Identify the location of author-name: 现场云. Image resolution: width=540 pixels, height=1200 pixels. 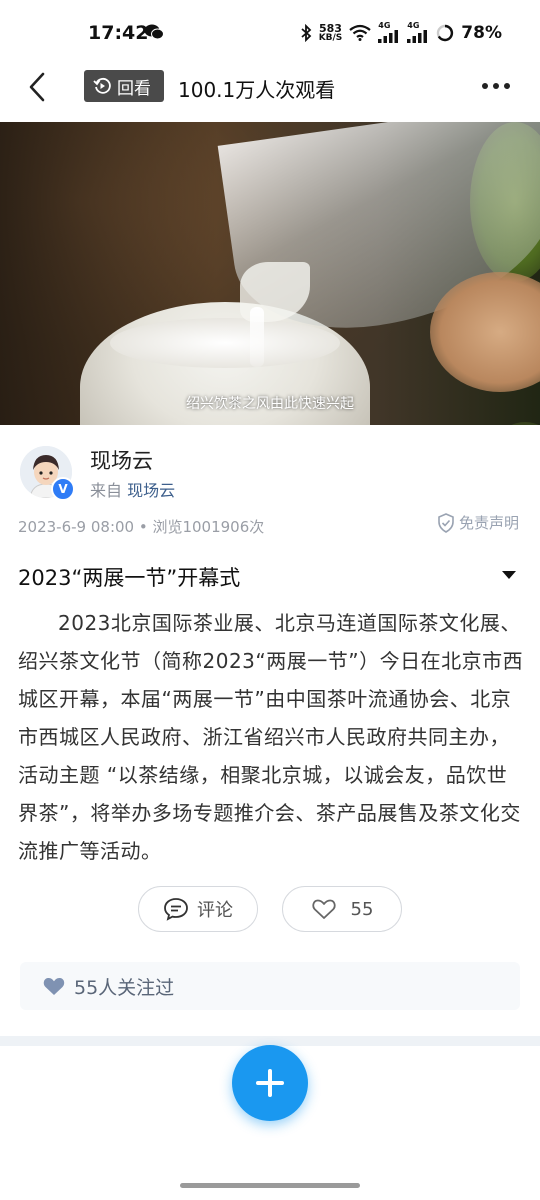
(121, 460).